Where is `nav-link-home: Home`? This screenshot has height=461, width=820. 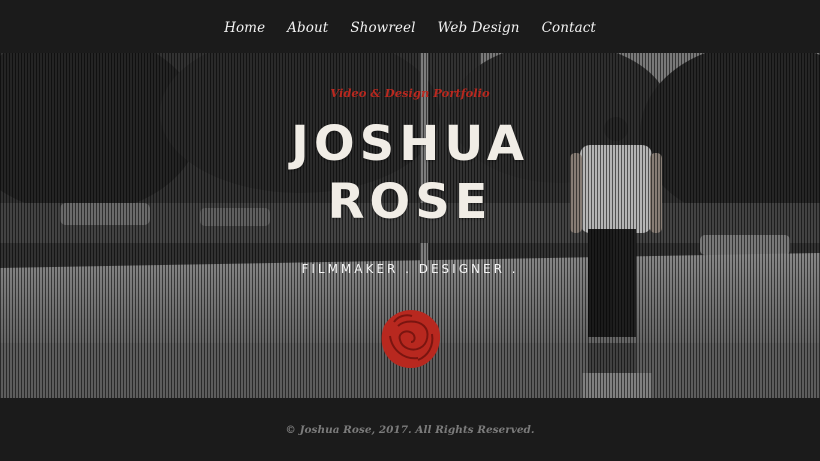 nav-link-home: Home is located at coordinates (244, 28).